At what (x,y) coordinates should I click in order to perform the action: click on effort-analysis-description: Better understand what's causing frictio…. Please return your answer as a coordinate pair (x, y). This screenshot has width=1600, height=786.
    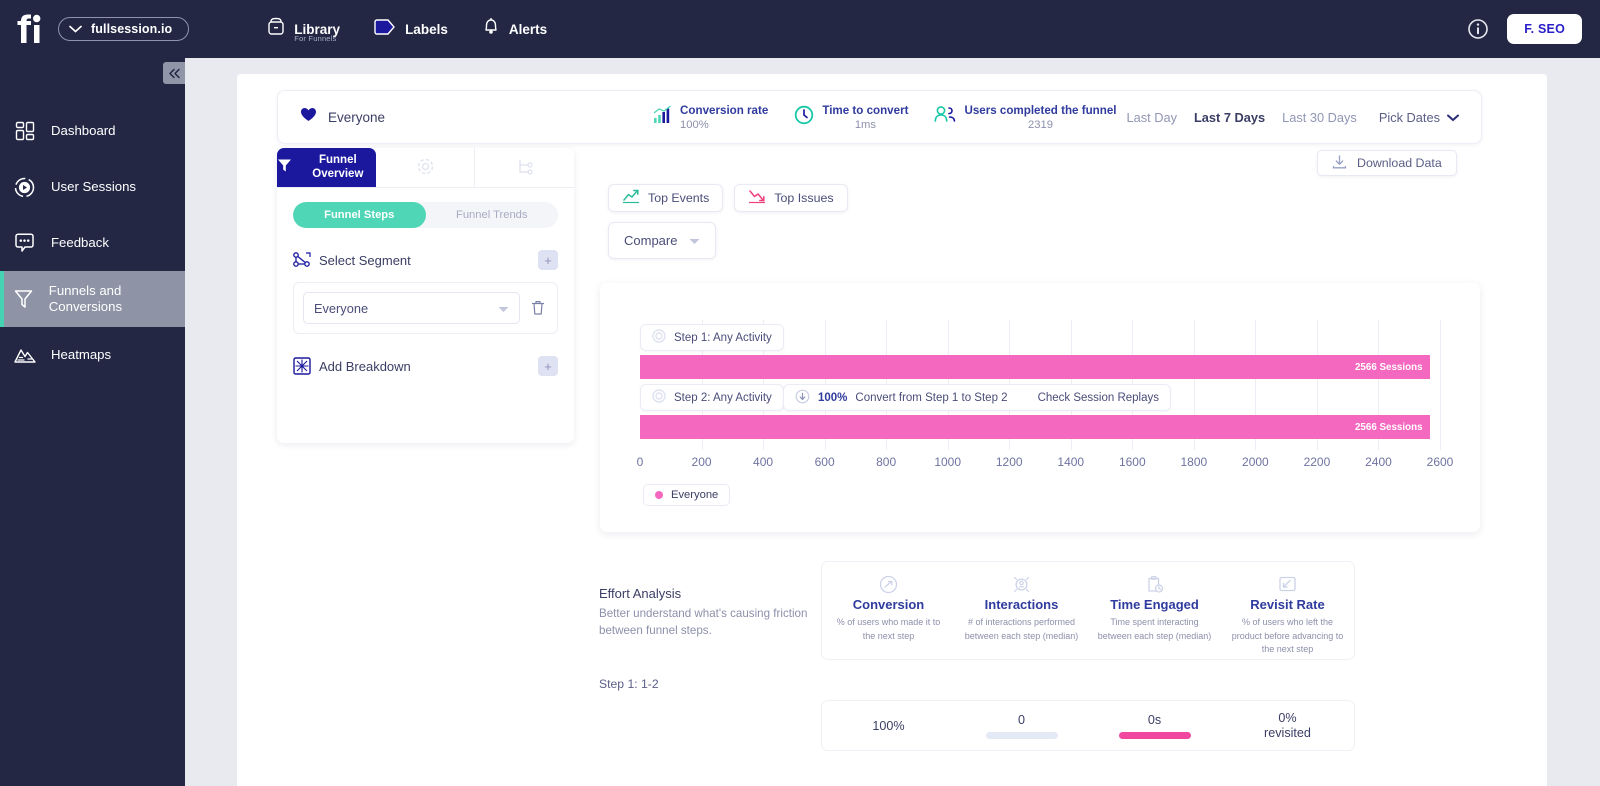
    Looking at the image, I should click on (703, 622).